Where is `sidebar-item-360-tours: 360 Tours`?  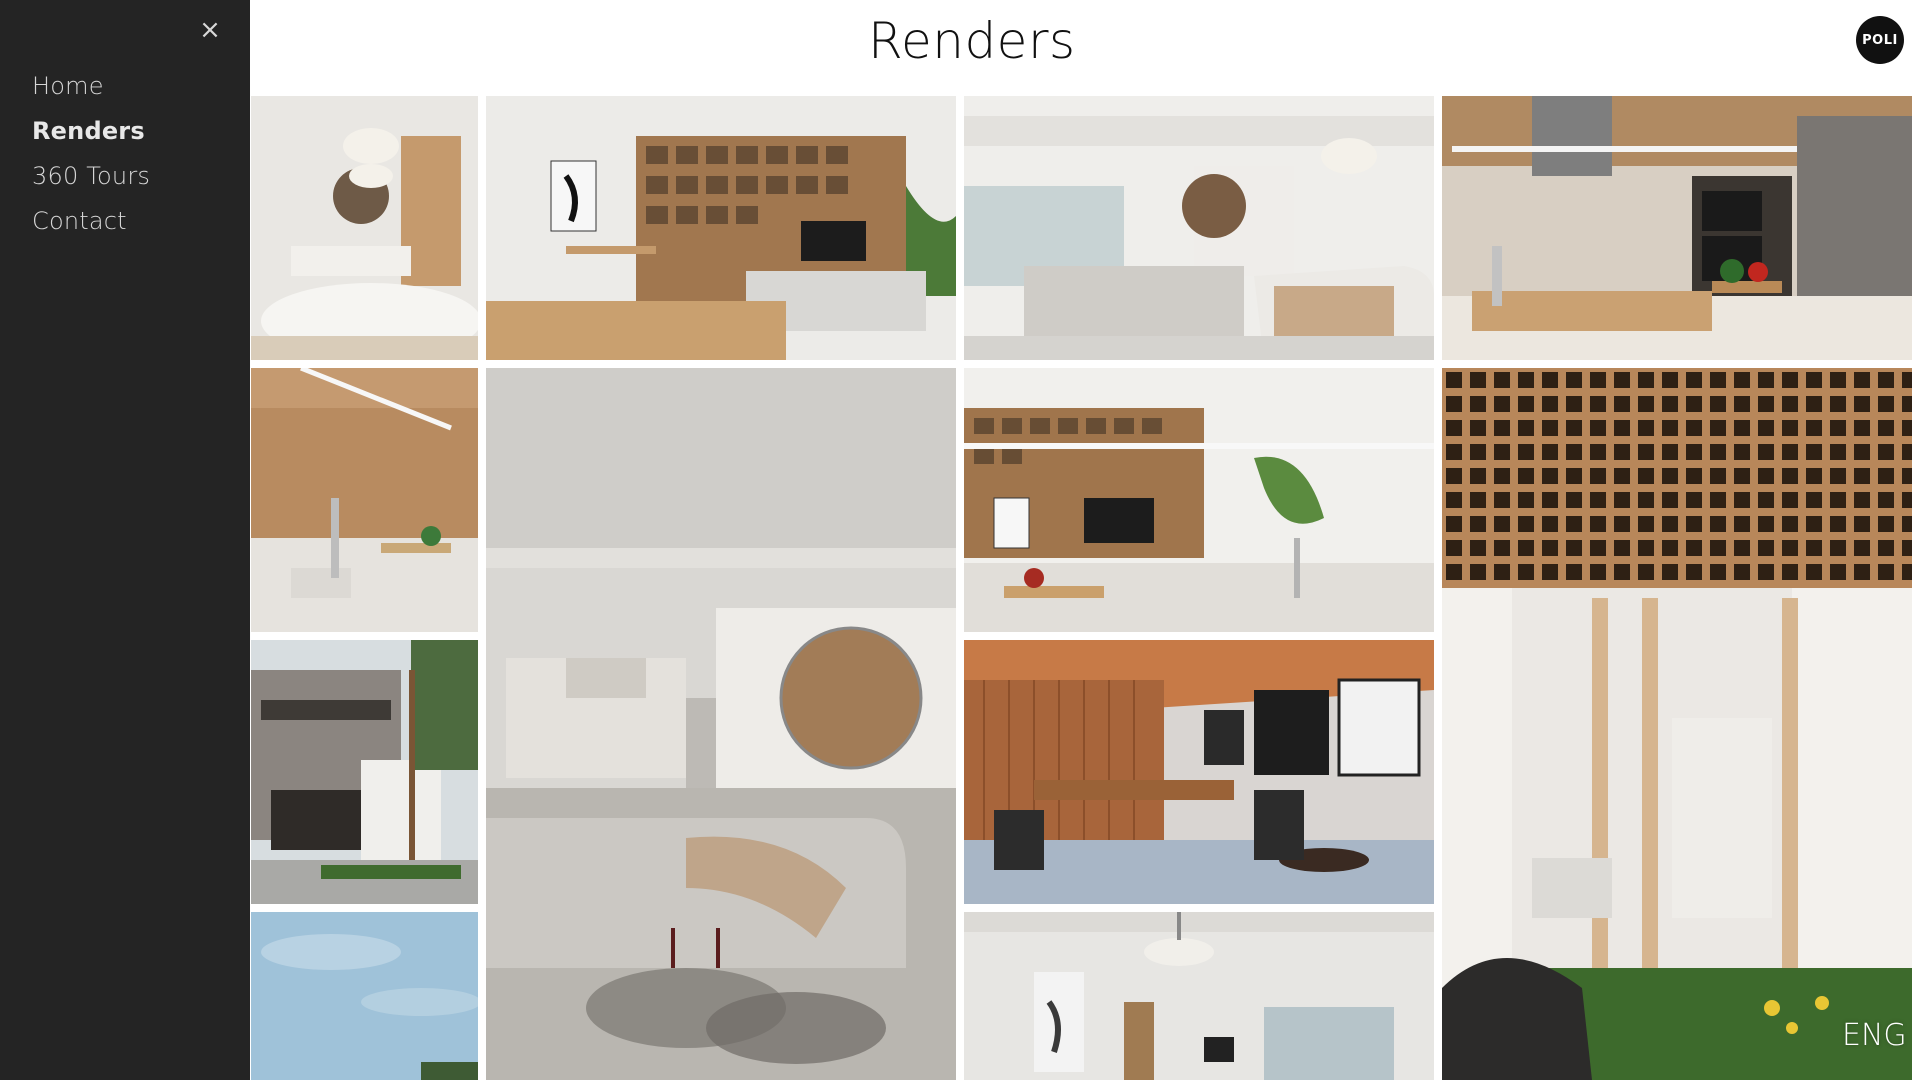 sidebar-item-360-tours: 360 Tours is located at coordinates (91, 176).